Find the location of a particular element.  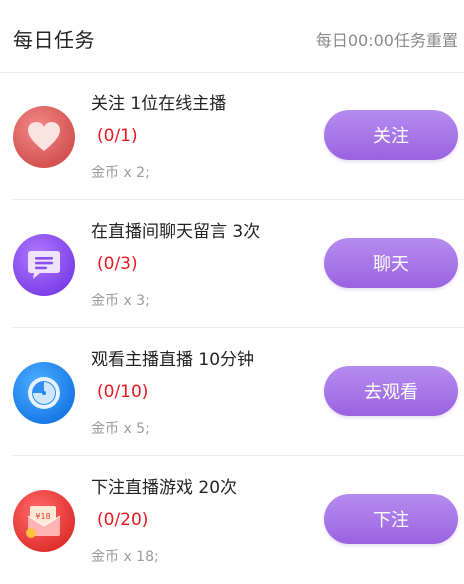

task-reward: 金币 x 2; is located at coordinates (120, 173).